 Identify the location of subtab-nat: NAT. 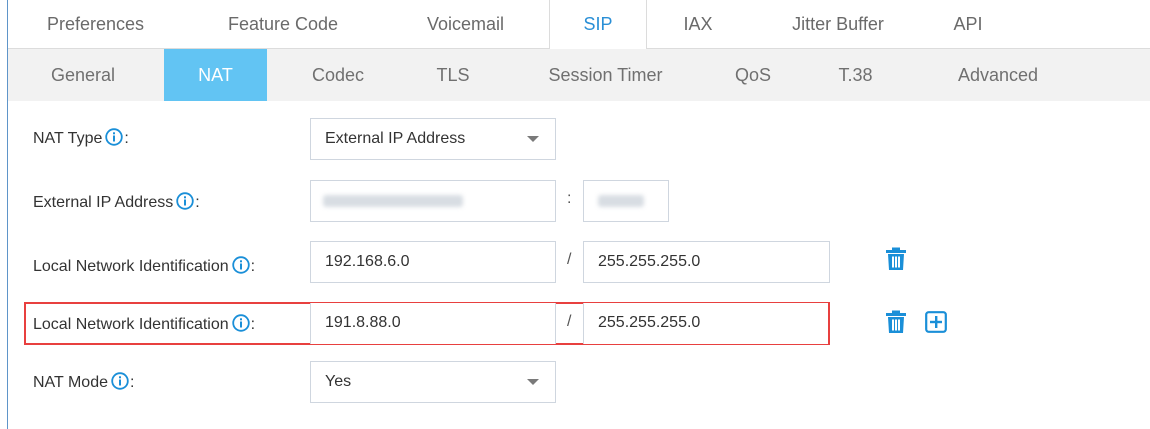
(215, 75).